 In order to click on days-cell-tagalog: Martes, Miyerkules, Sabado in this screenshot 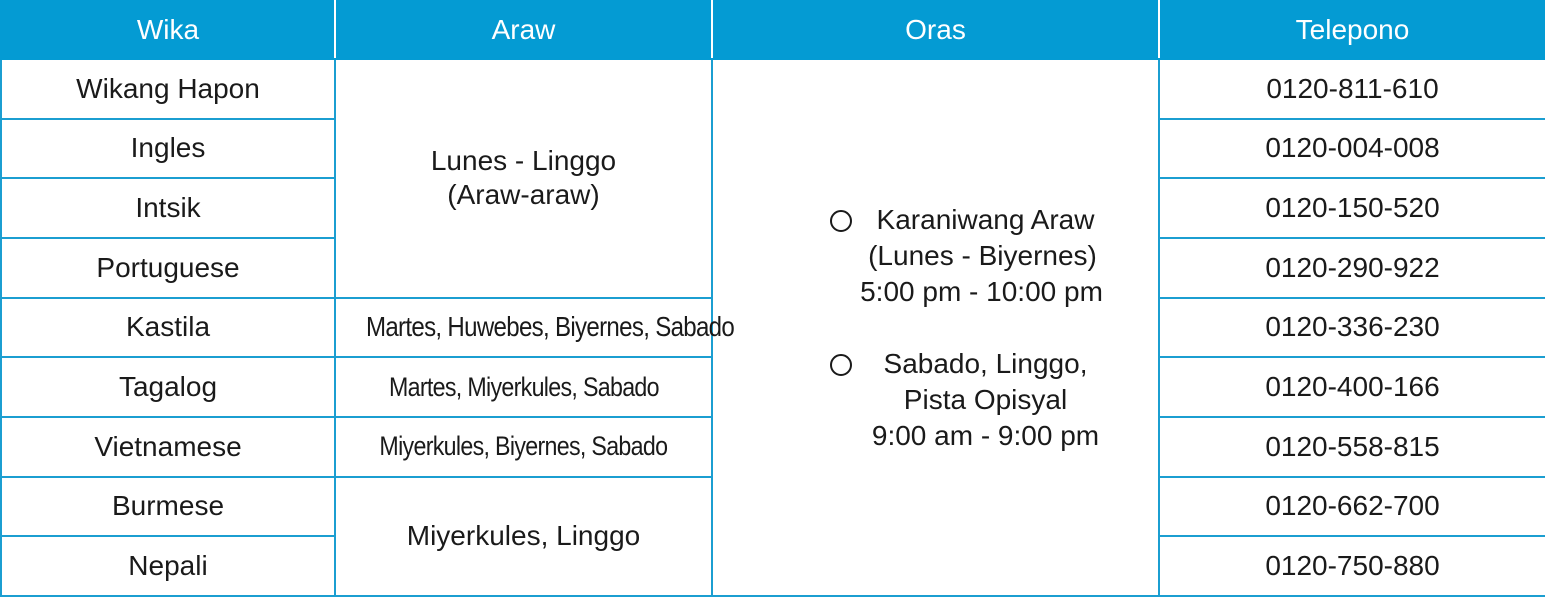, I will do `click(523, 387)`.